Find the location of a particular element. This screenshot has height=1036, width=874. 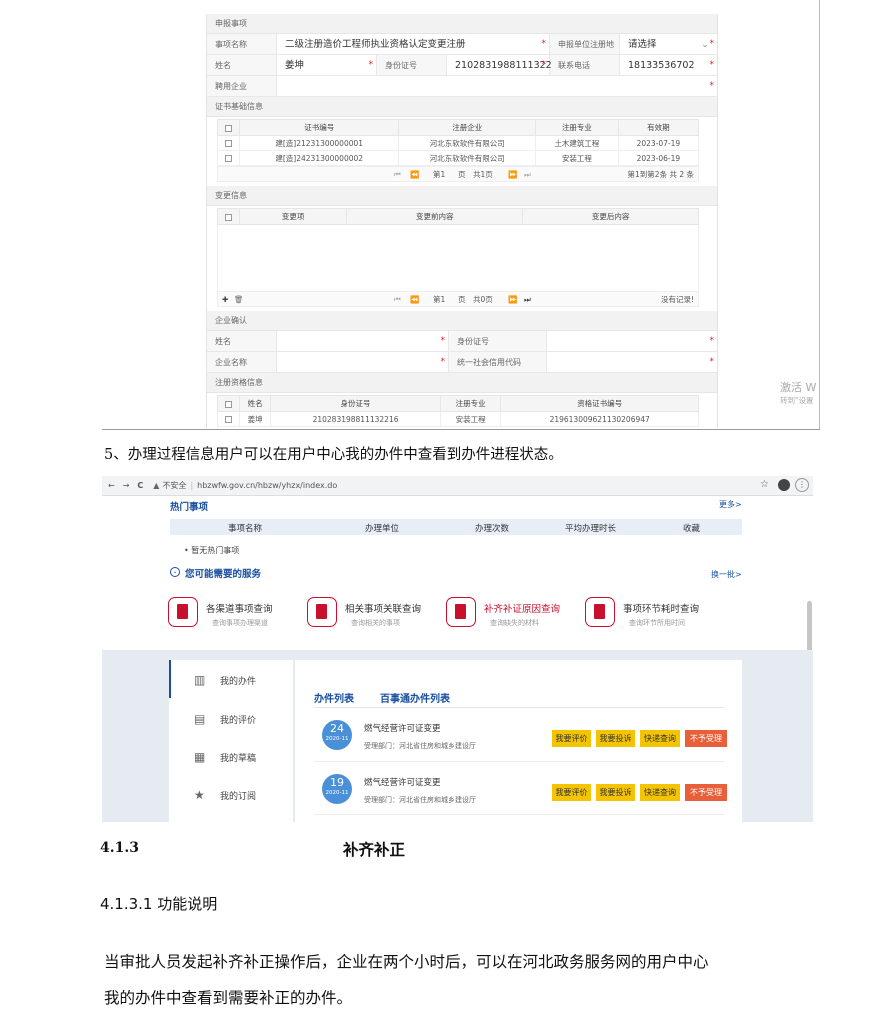

confirm-id-field: * is located at coordinates (632, 341).